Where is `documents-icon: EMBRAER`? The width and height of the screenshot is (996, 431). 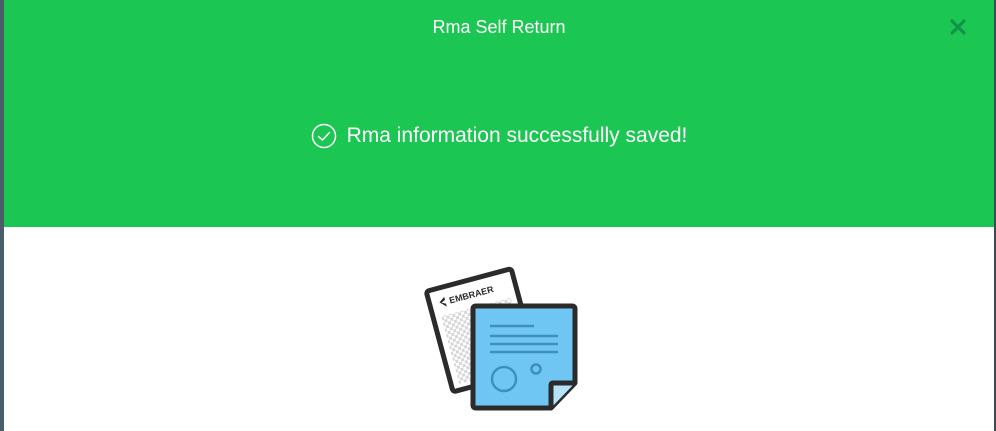 documents-icon: EMBRAER is located at coordinates (501, 338).